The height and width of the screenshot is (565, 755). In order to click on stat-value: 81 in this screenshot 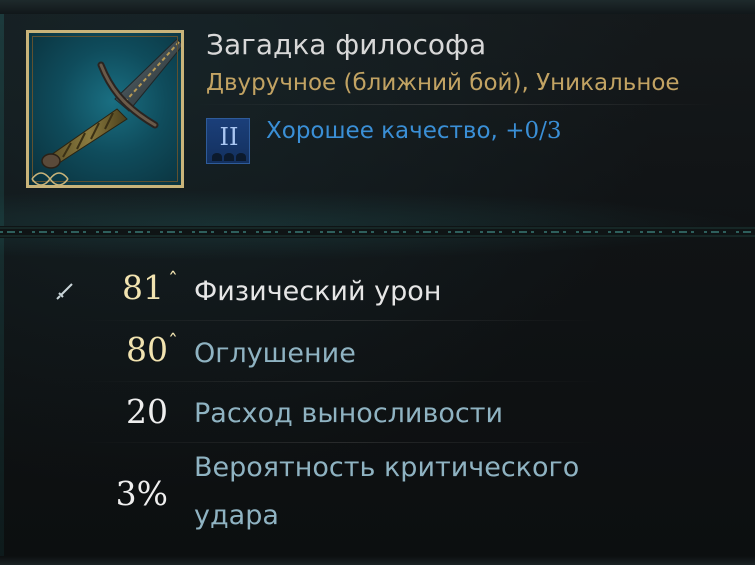, I will do `click(143, 287)`.